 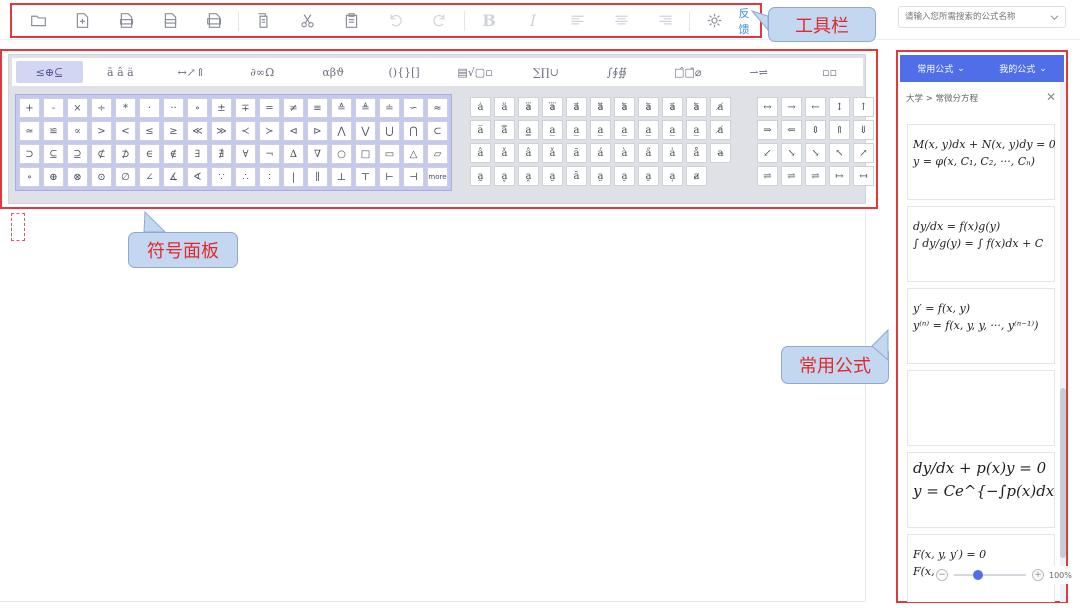 I want to click on symbol-button: □, so click(x=365, y=154).